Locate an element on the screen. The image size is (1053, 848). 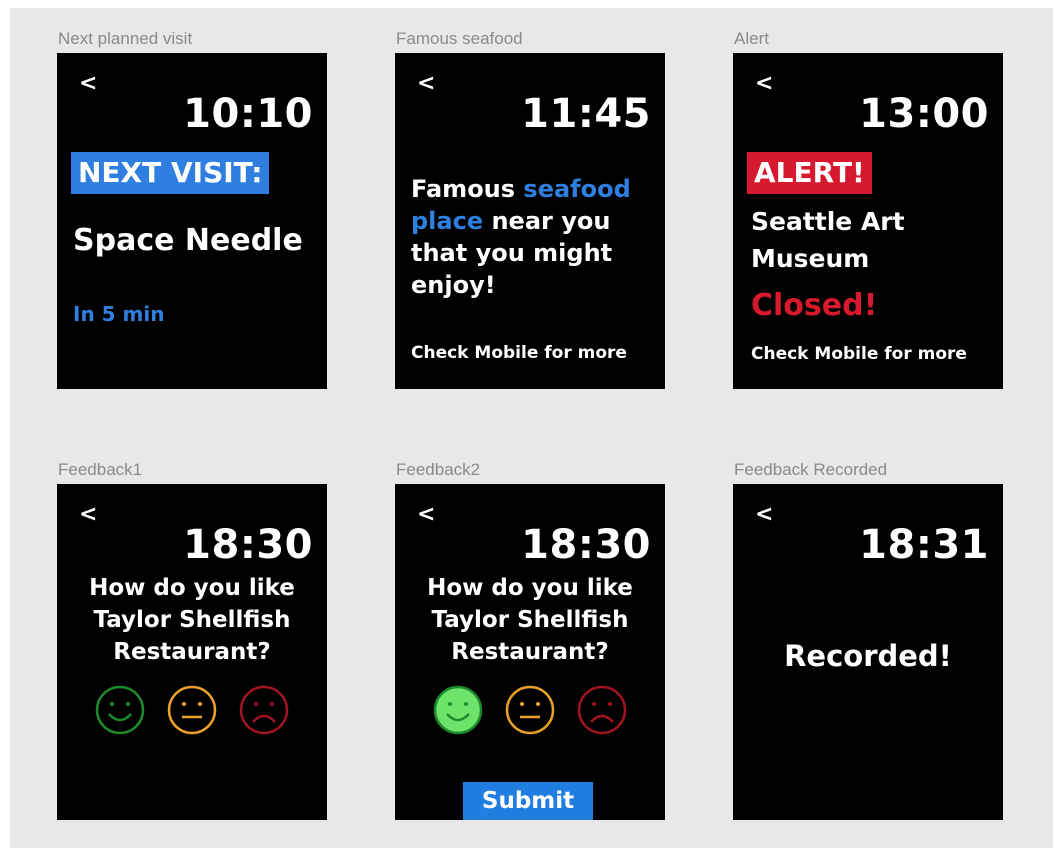
clock-time: 11:45 is located at coordinates (586, 114).